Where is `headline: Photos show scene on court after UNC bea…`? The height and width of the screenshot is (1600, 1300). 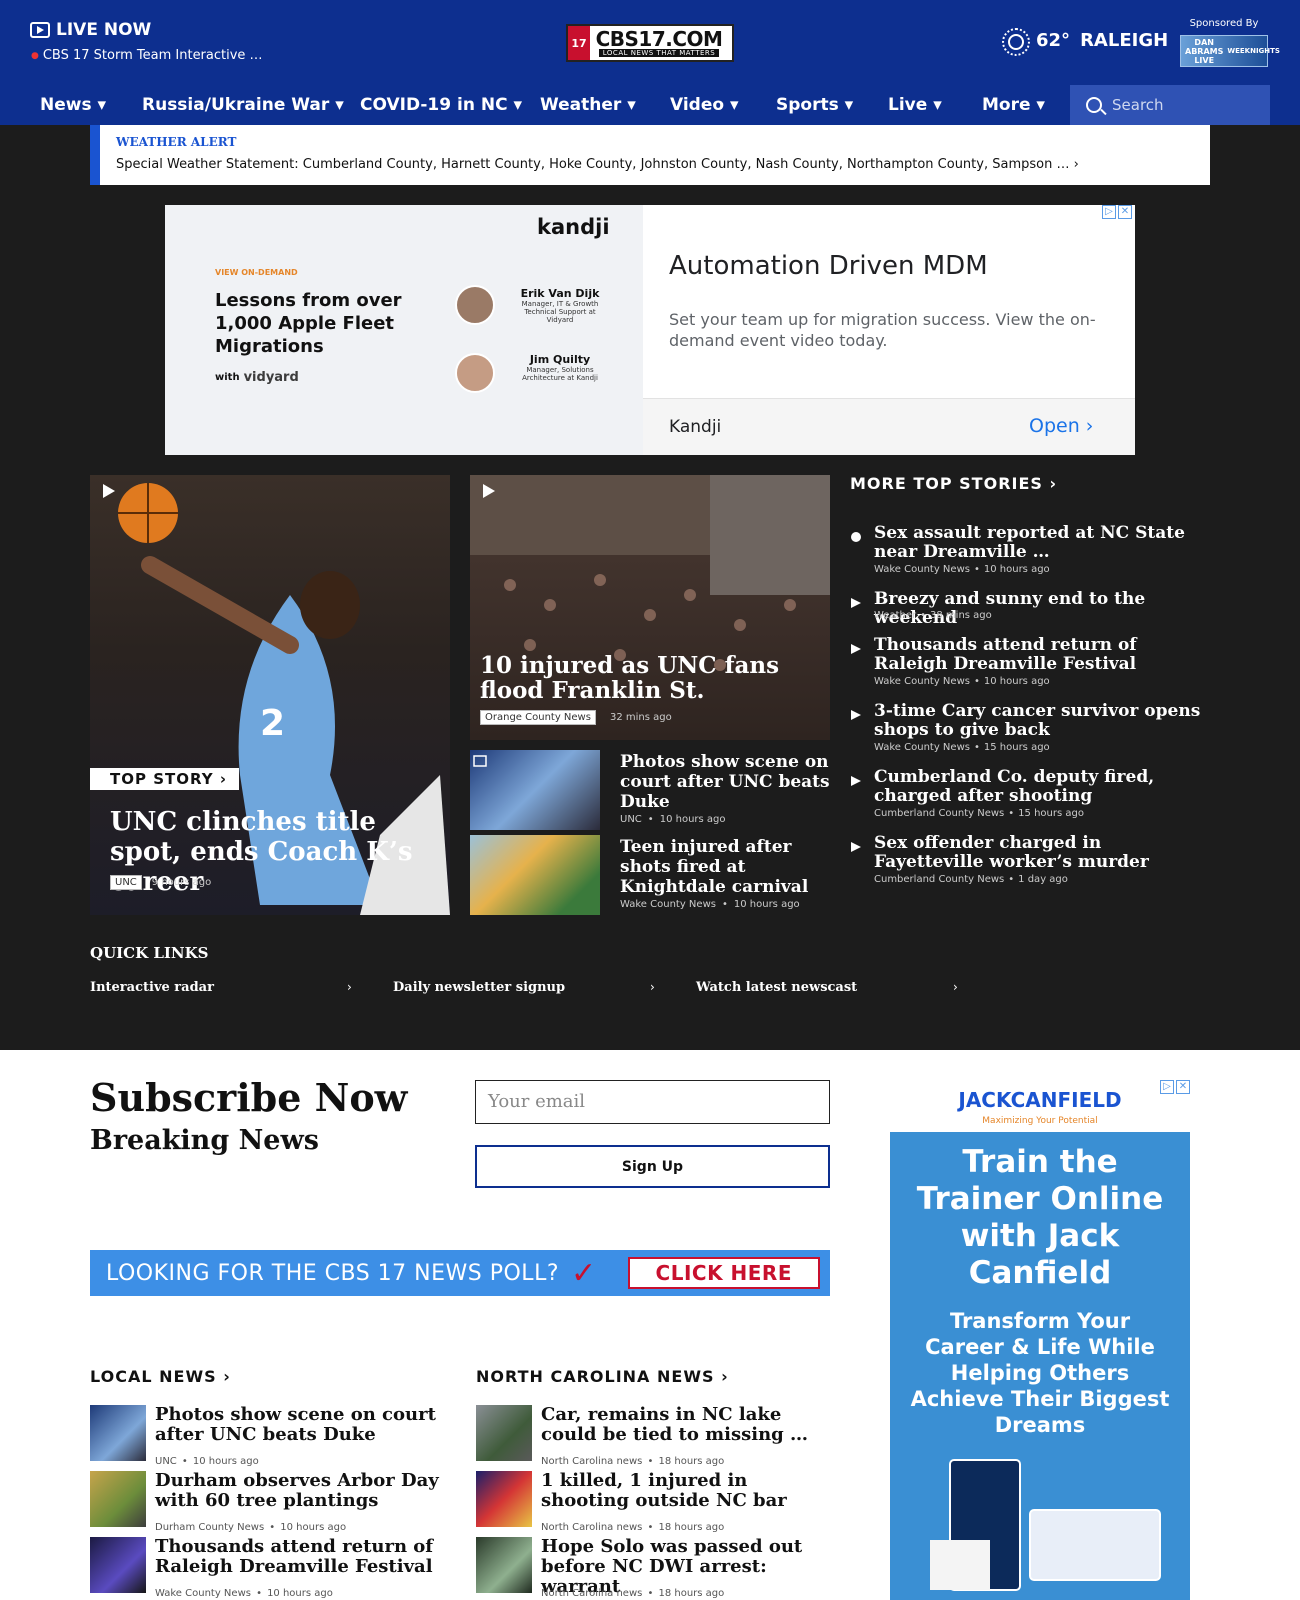 headline: Photos show scene on court after UNC bea… is located at coordinates (302, 1425).